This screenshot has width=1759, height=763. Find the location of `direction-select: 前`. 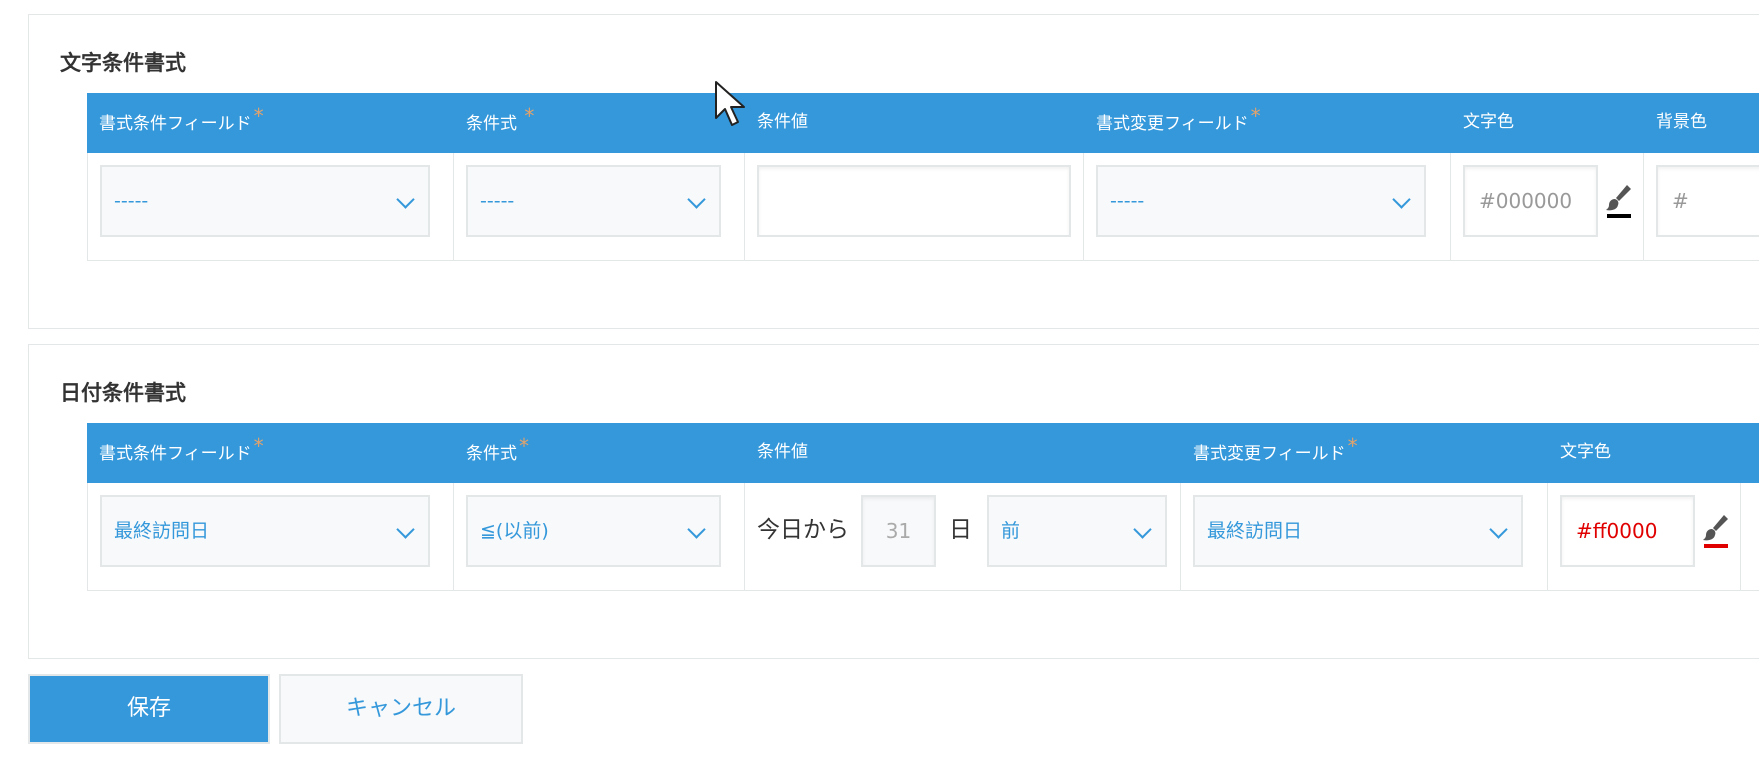

direction-select: 前 is located at coordinates (1077, 531).